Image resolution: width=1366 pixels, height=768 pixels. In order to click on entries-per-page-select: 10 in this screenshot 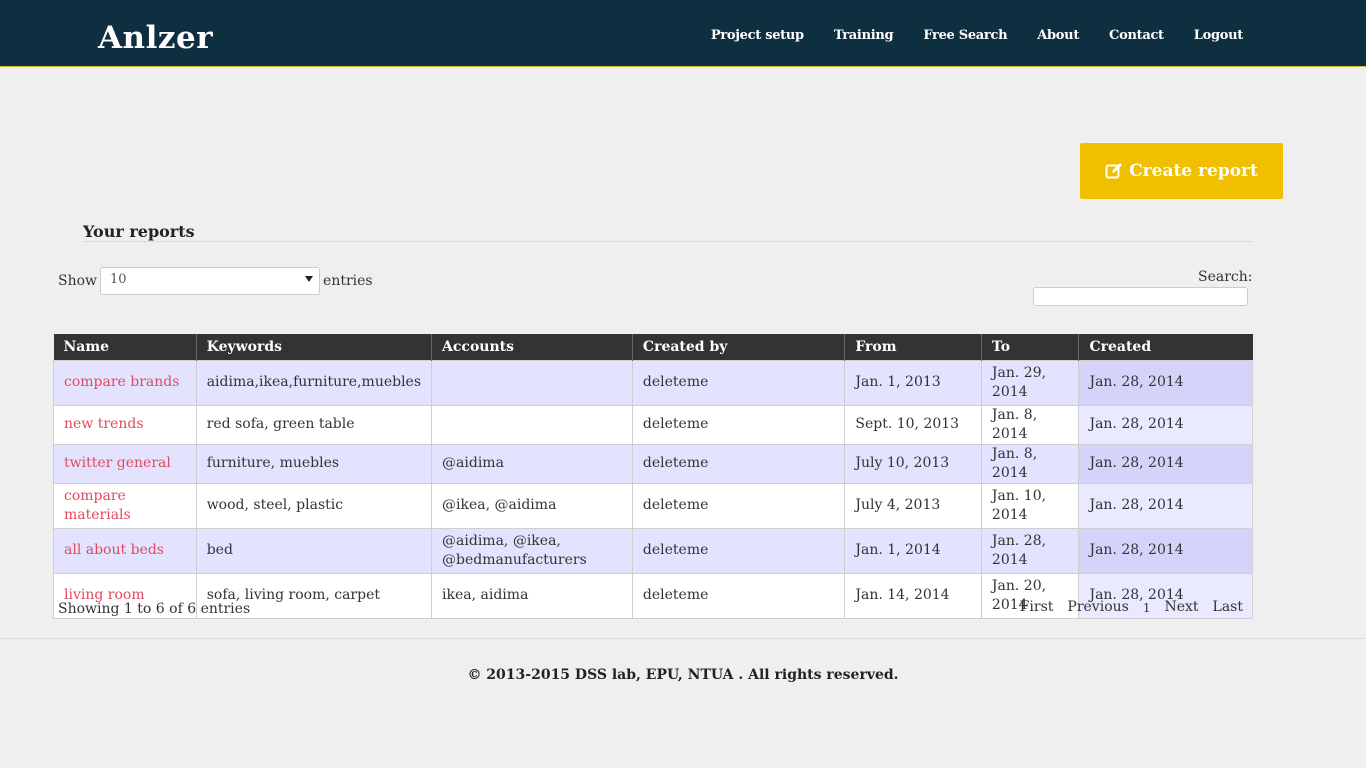, I will do `click(210, 281)`.